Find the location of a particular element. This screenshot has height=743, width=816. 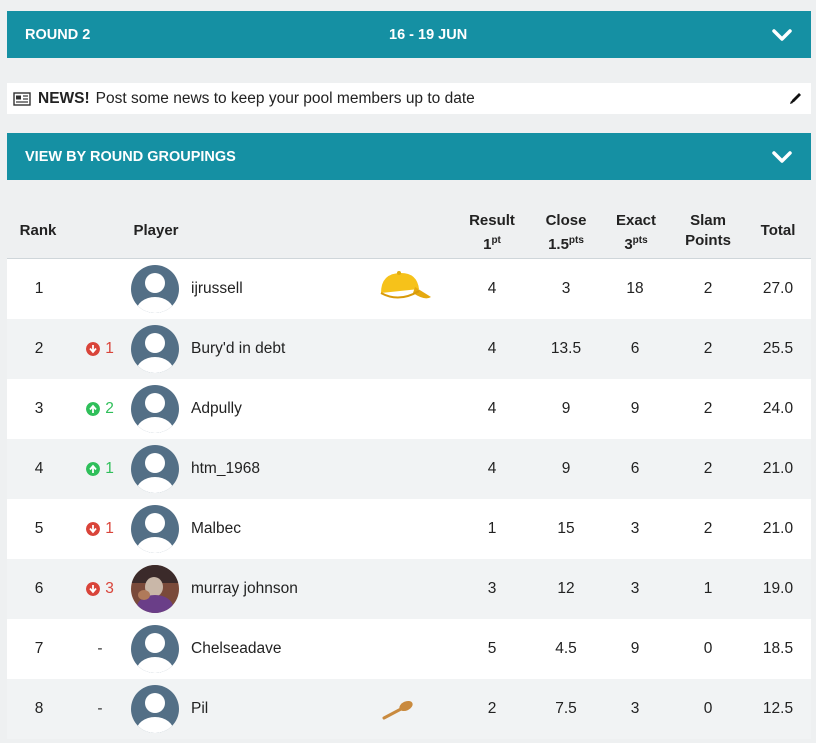

round-label: ROUND 2 is located at coordinates (58, 34).